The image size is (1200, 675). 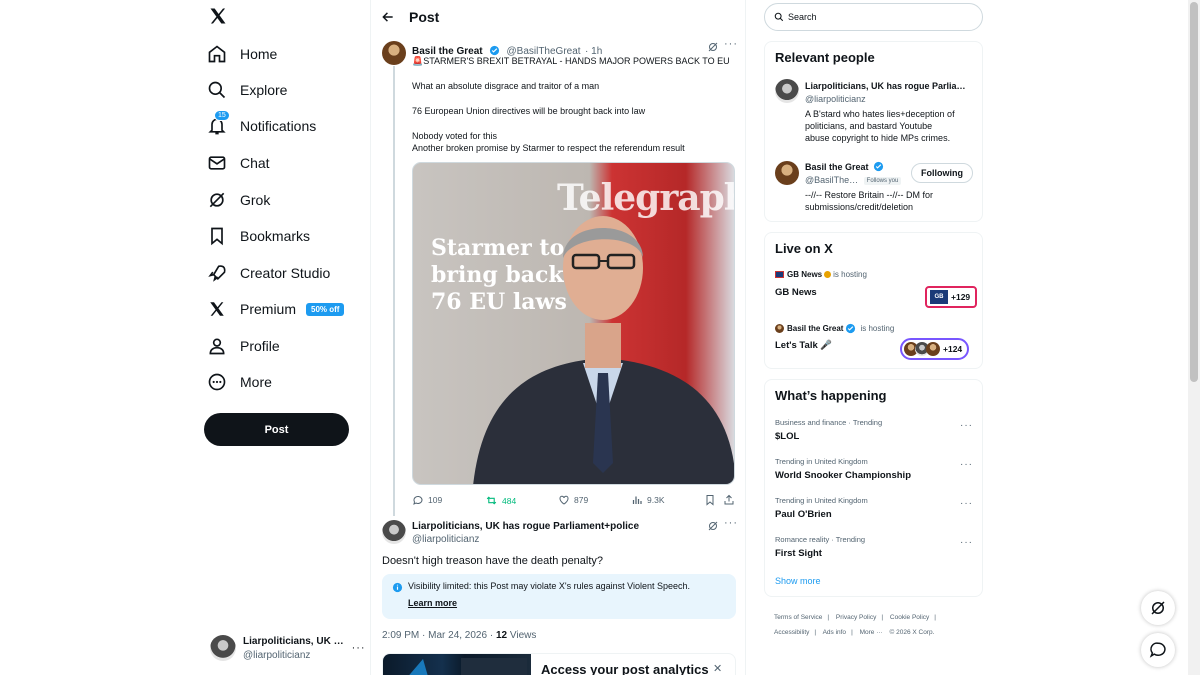 I want to click on hosting-label: is hosting, so click(x=850, y=274).